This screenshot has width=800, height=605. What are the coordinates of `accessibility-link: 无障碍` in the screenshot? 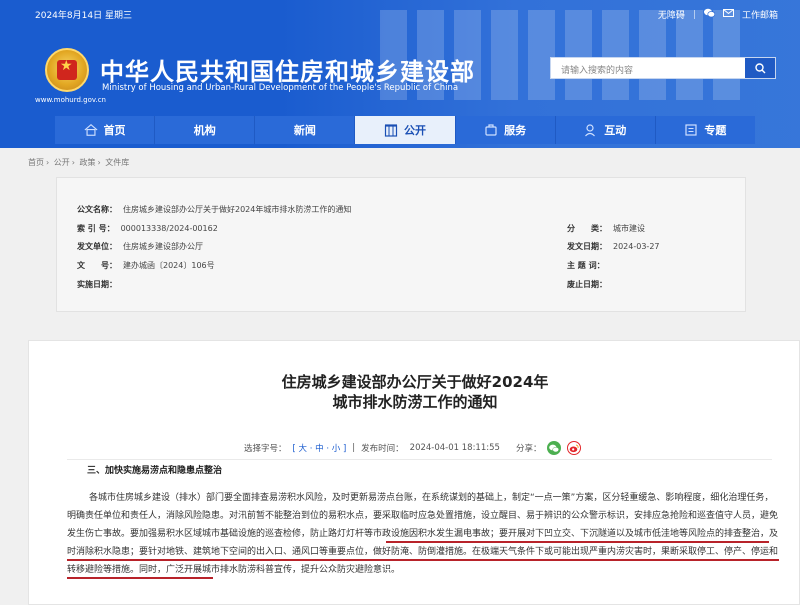 It's located at (671, 14).